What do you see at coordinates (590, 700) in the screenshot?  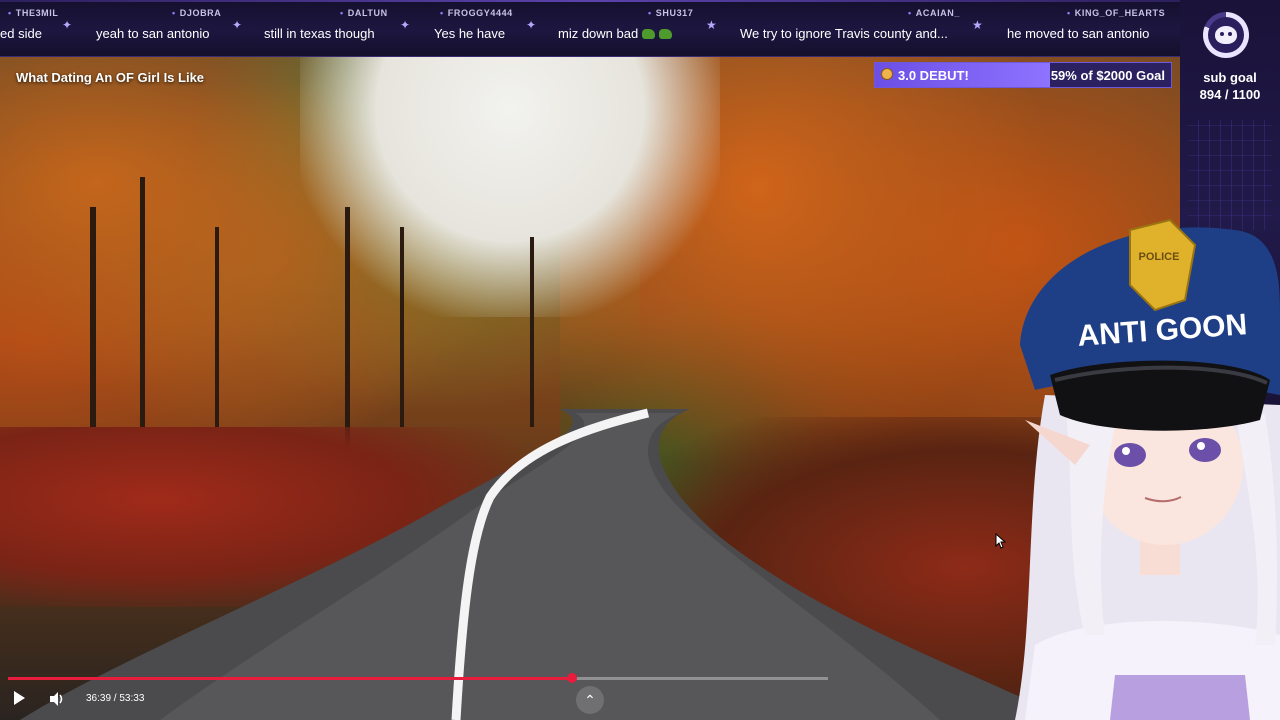 I see `chevron-up-icon: ⌃` at bounding box center [590, 700].